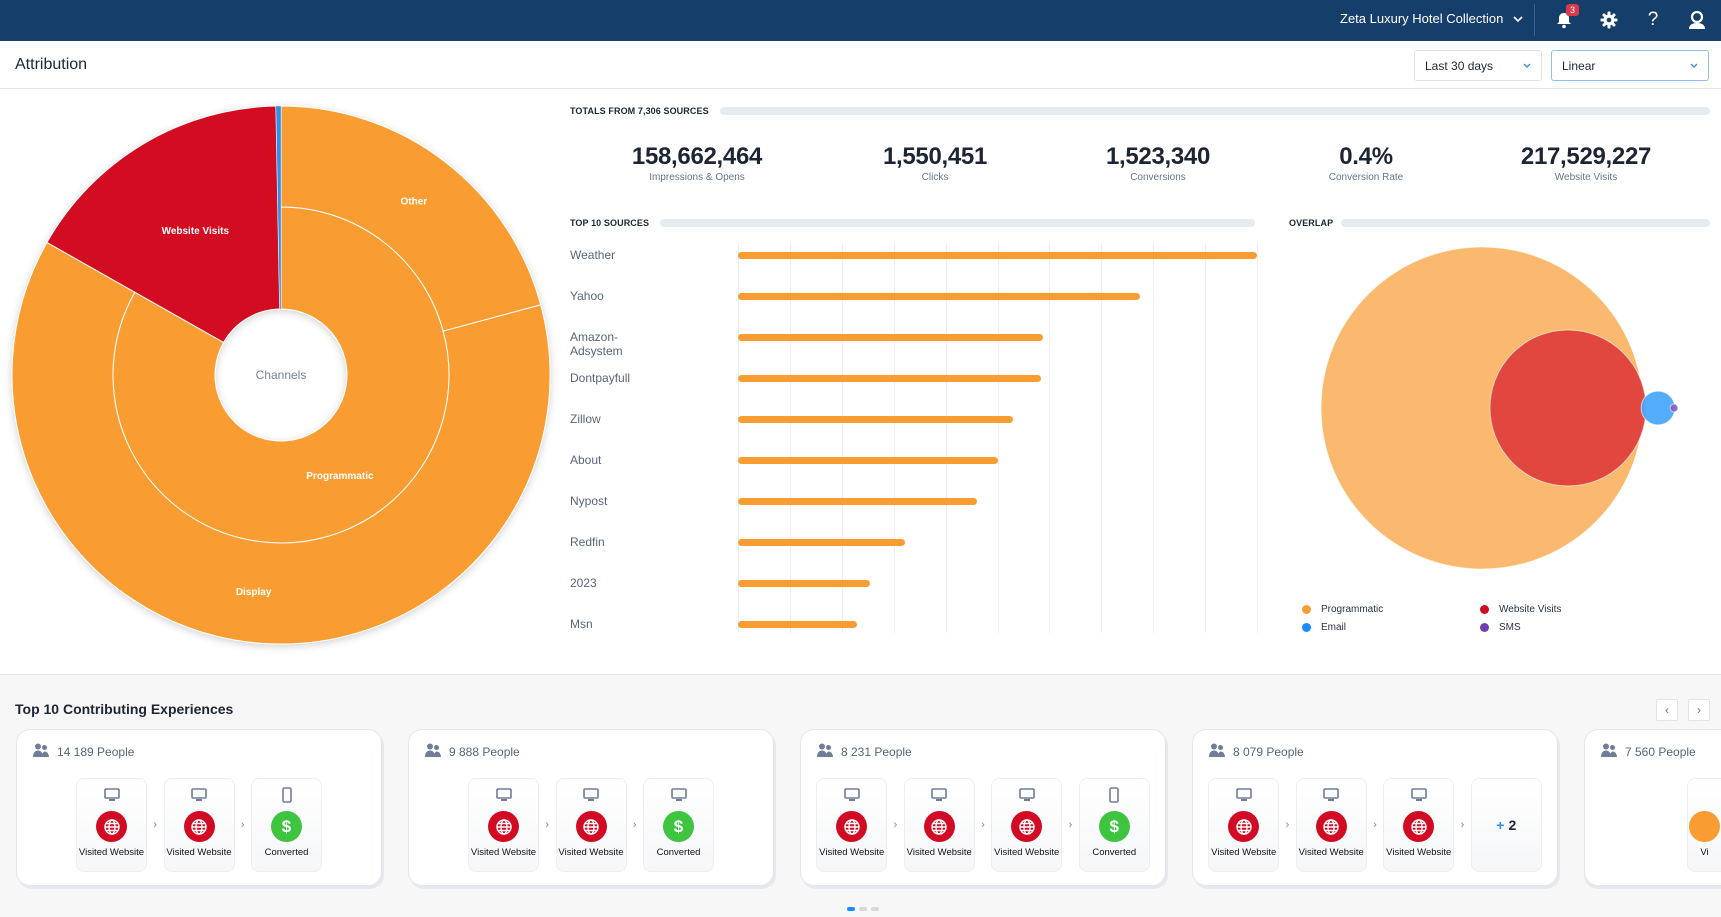 The width and height of the screenshot is (1721, 917). I want to click on attribution-model-value: Linear, so click(1579, 65).